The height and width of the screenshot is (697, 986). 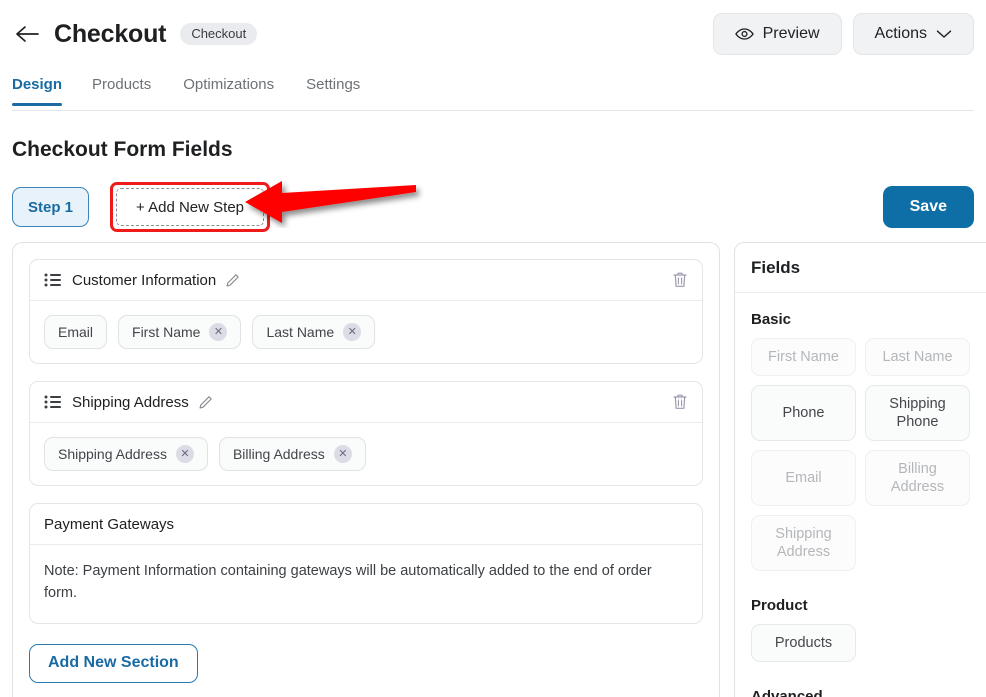 I want to click on field-chip: Billing Address ✕, so click(x=292, y=454).